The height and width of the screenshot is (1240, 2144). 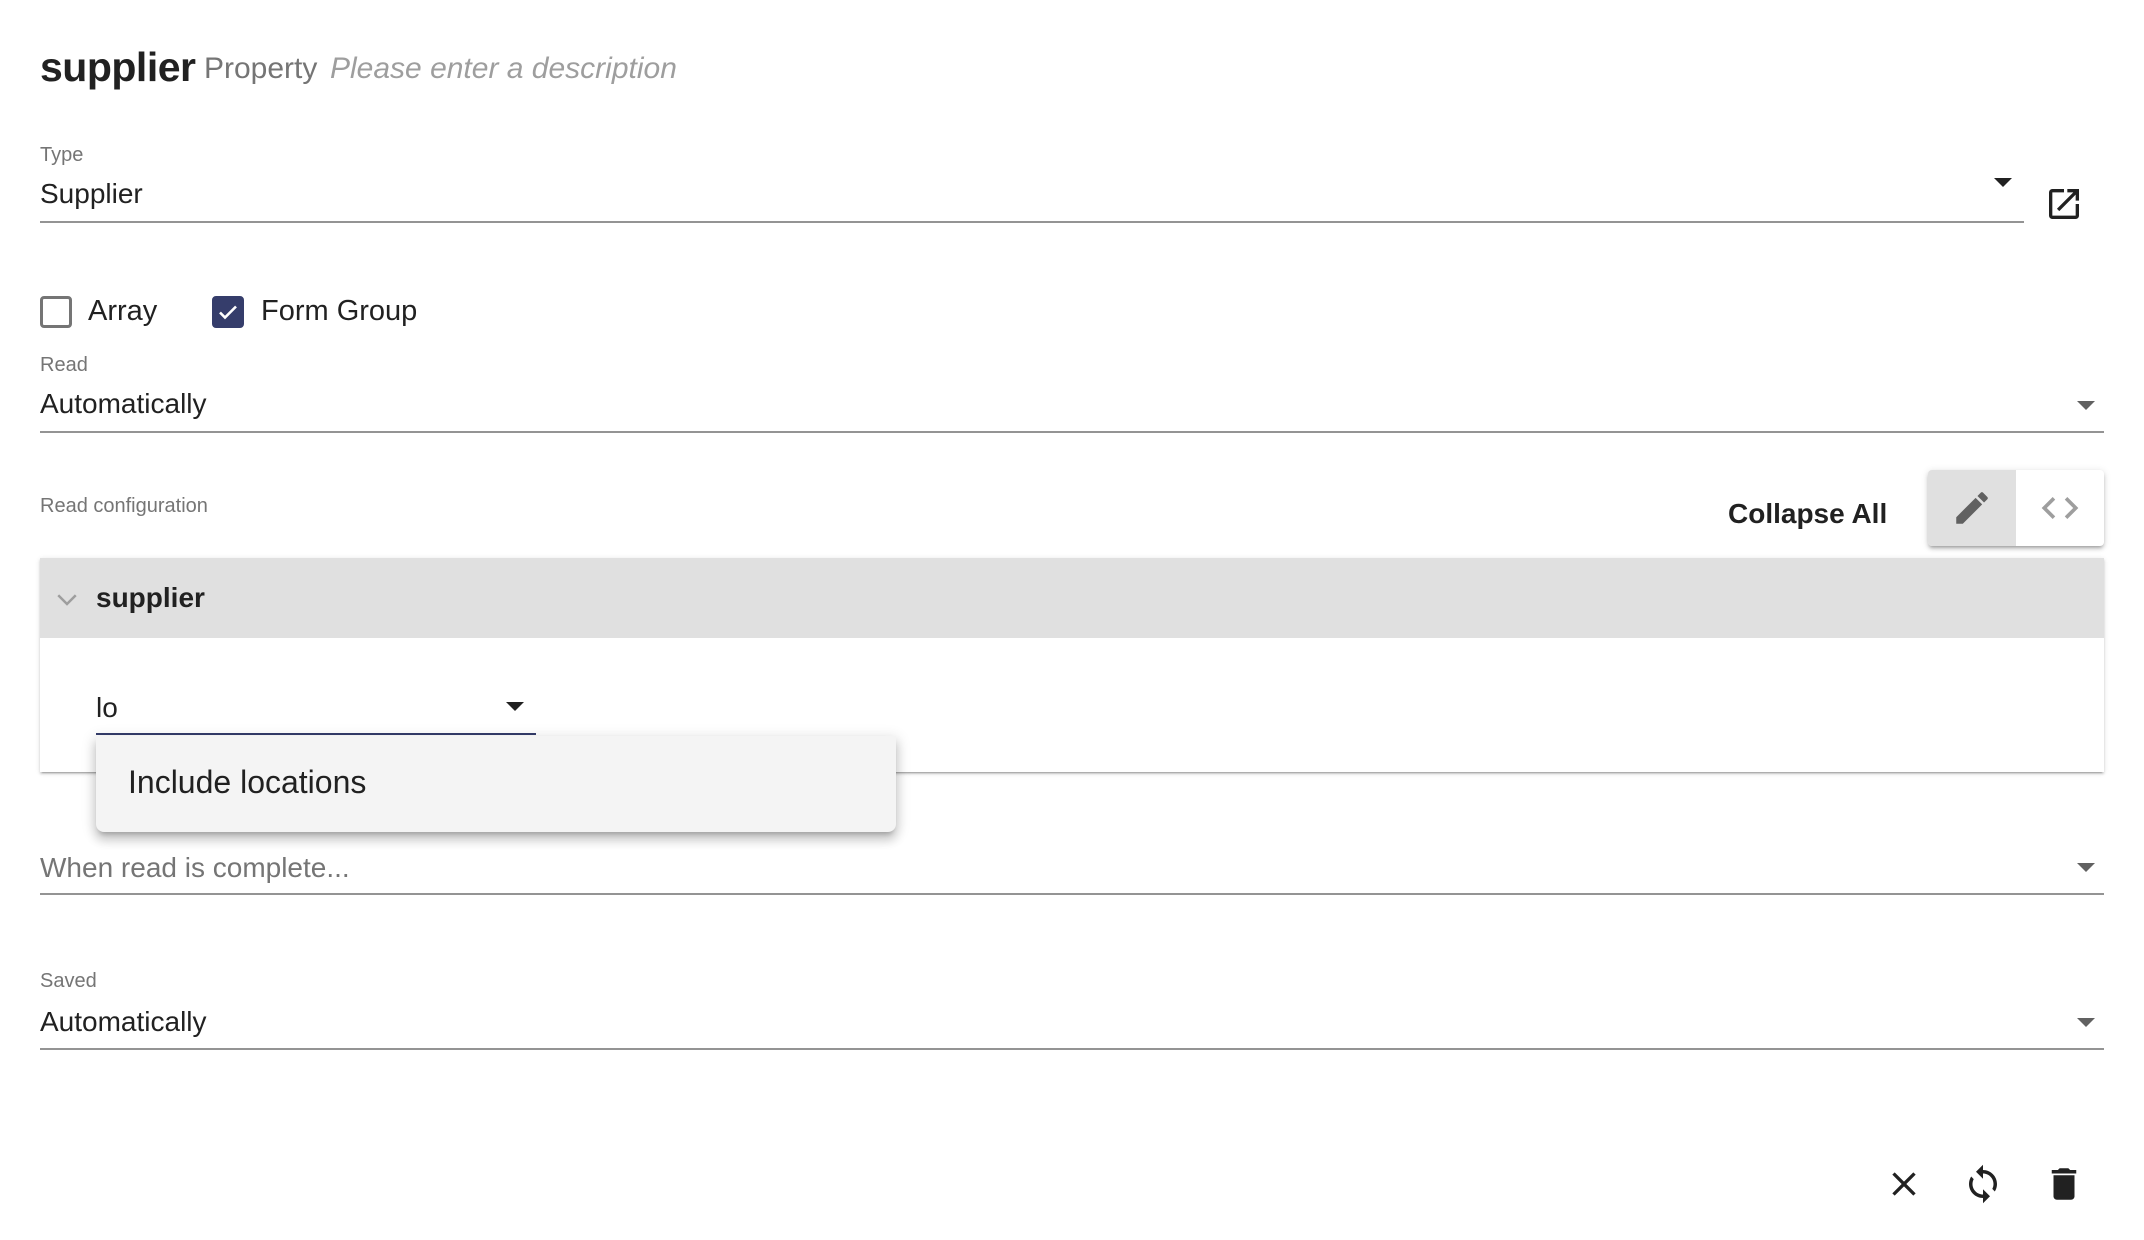 What do you see at coordinates (1072, 1049) in the screenshot?
I see `saved-underline` at bounding box center [1072, 1049].